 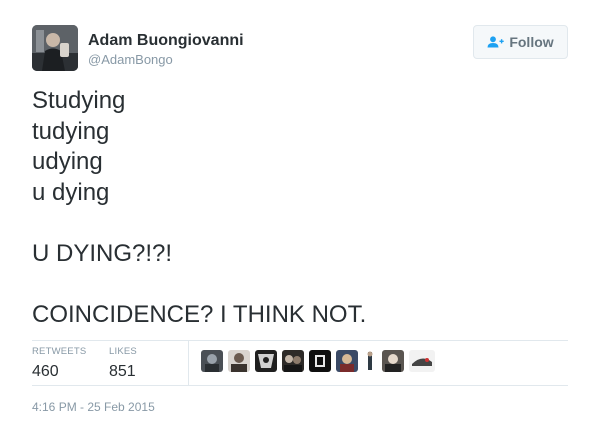 I want to click on stats-top-divider, so click(x=300, y=340).